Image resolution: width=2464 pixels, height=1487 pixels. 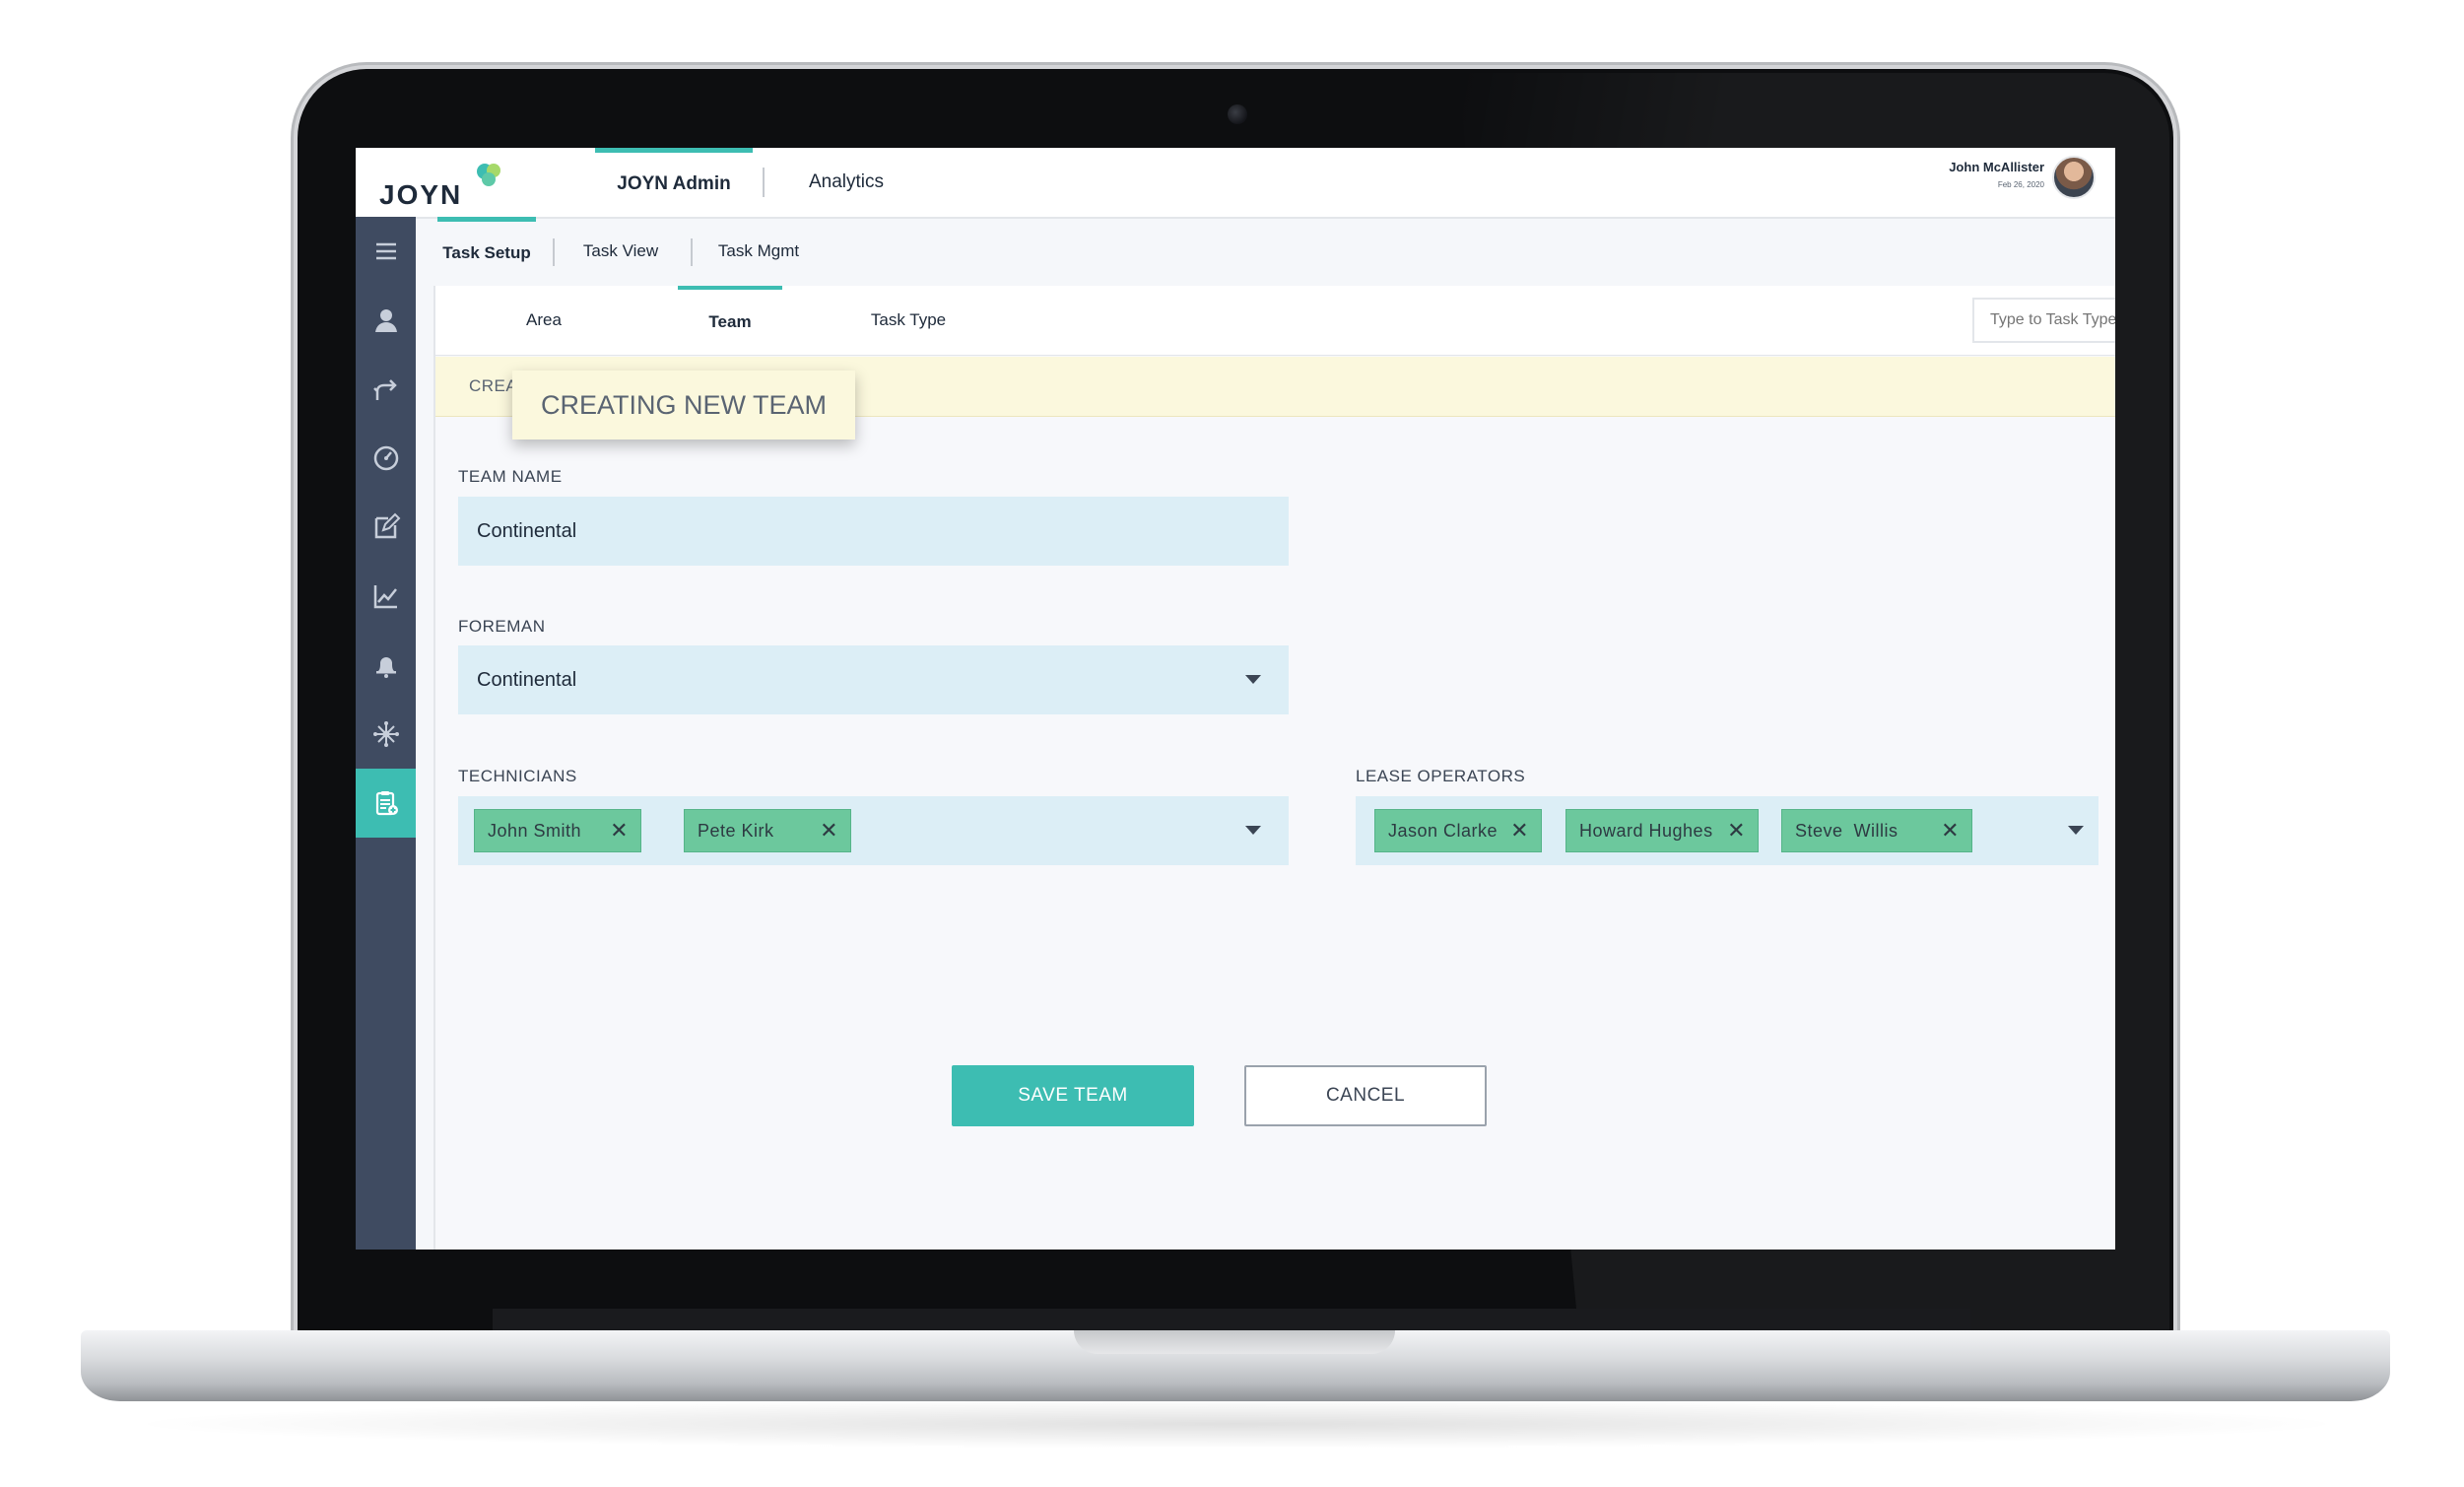 I want to click on edit-icon, so click(x=387, y=526).